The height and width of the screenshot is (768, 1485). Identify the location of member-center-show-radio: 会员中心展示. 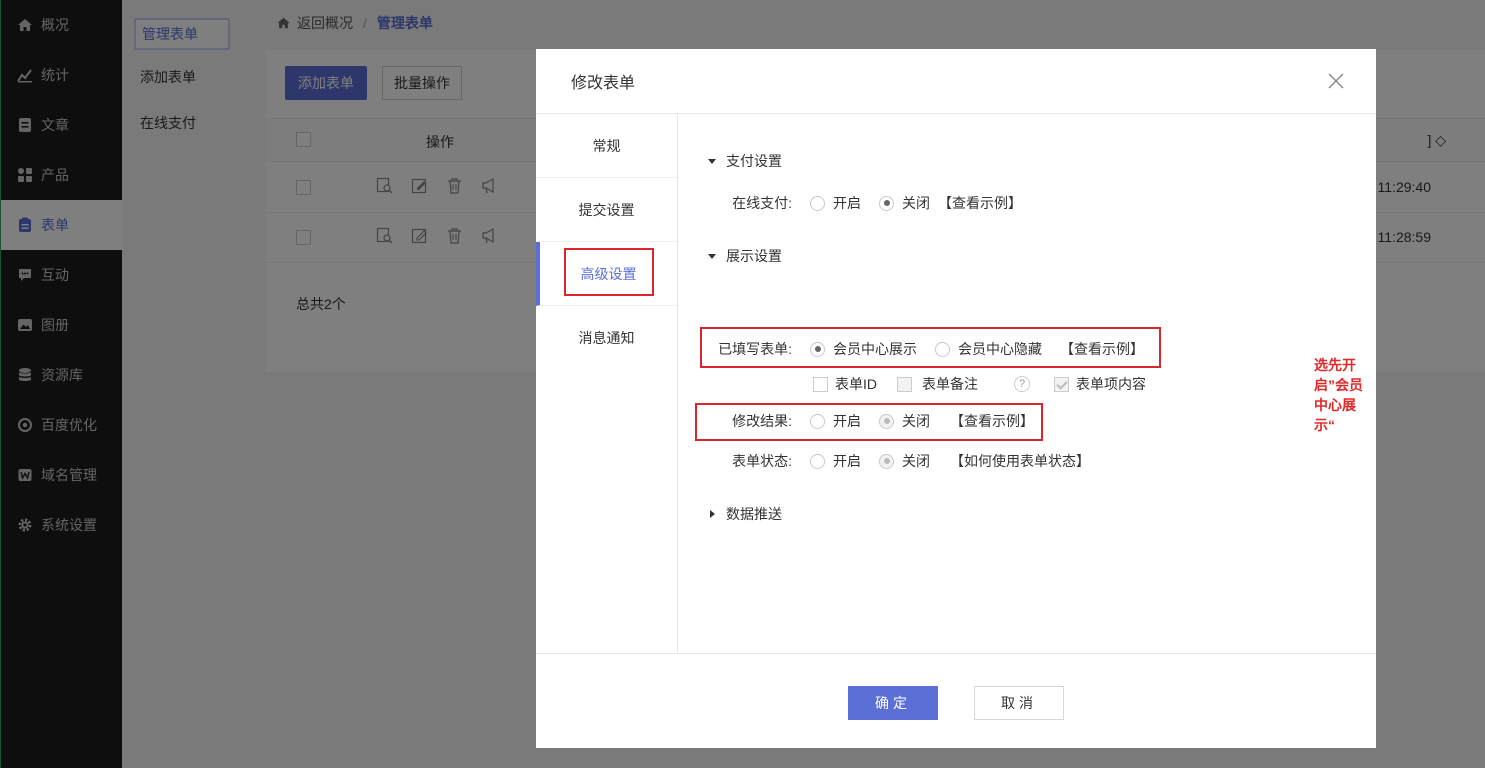
(863, 349).